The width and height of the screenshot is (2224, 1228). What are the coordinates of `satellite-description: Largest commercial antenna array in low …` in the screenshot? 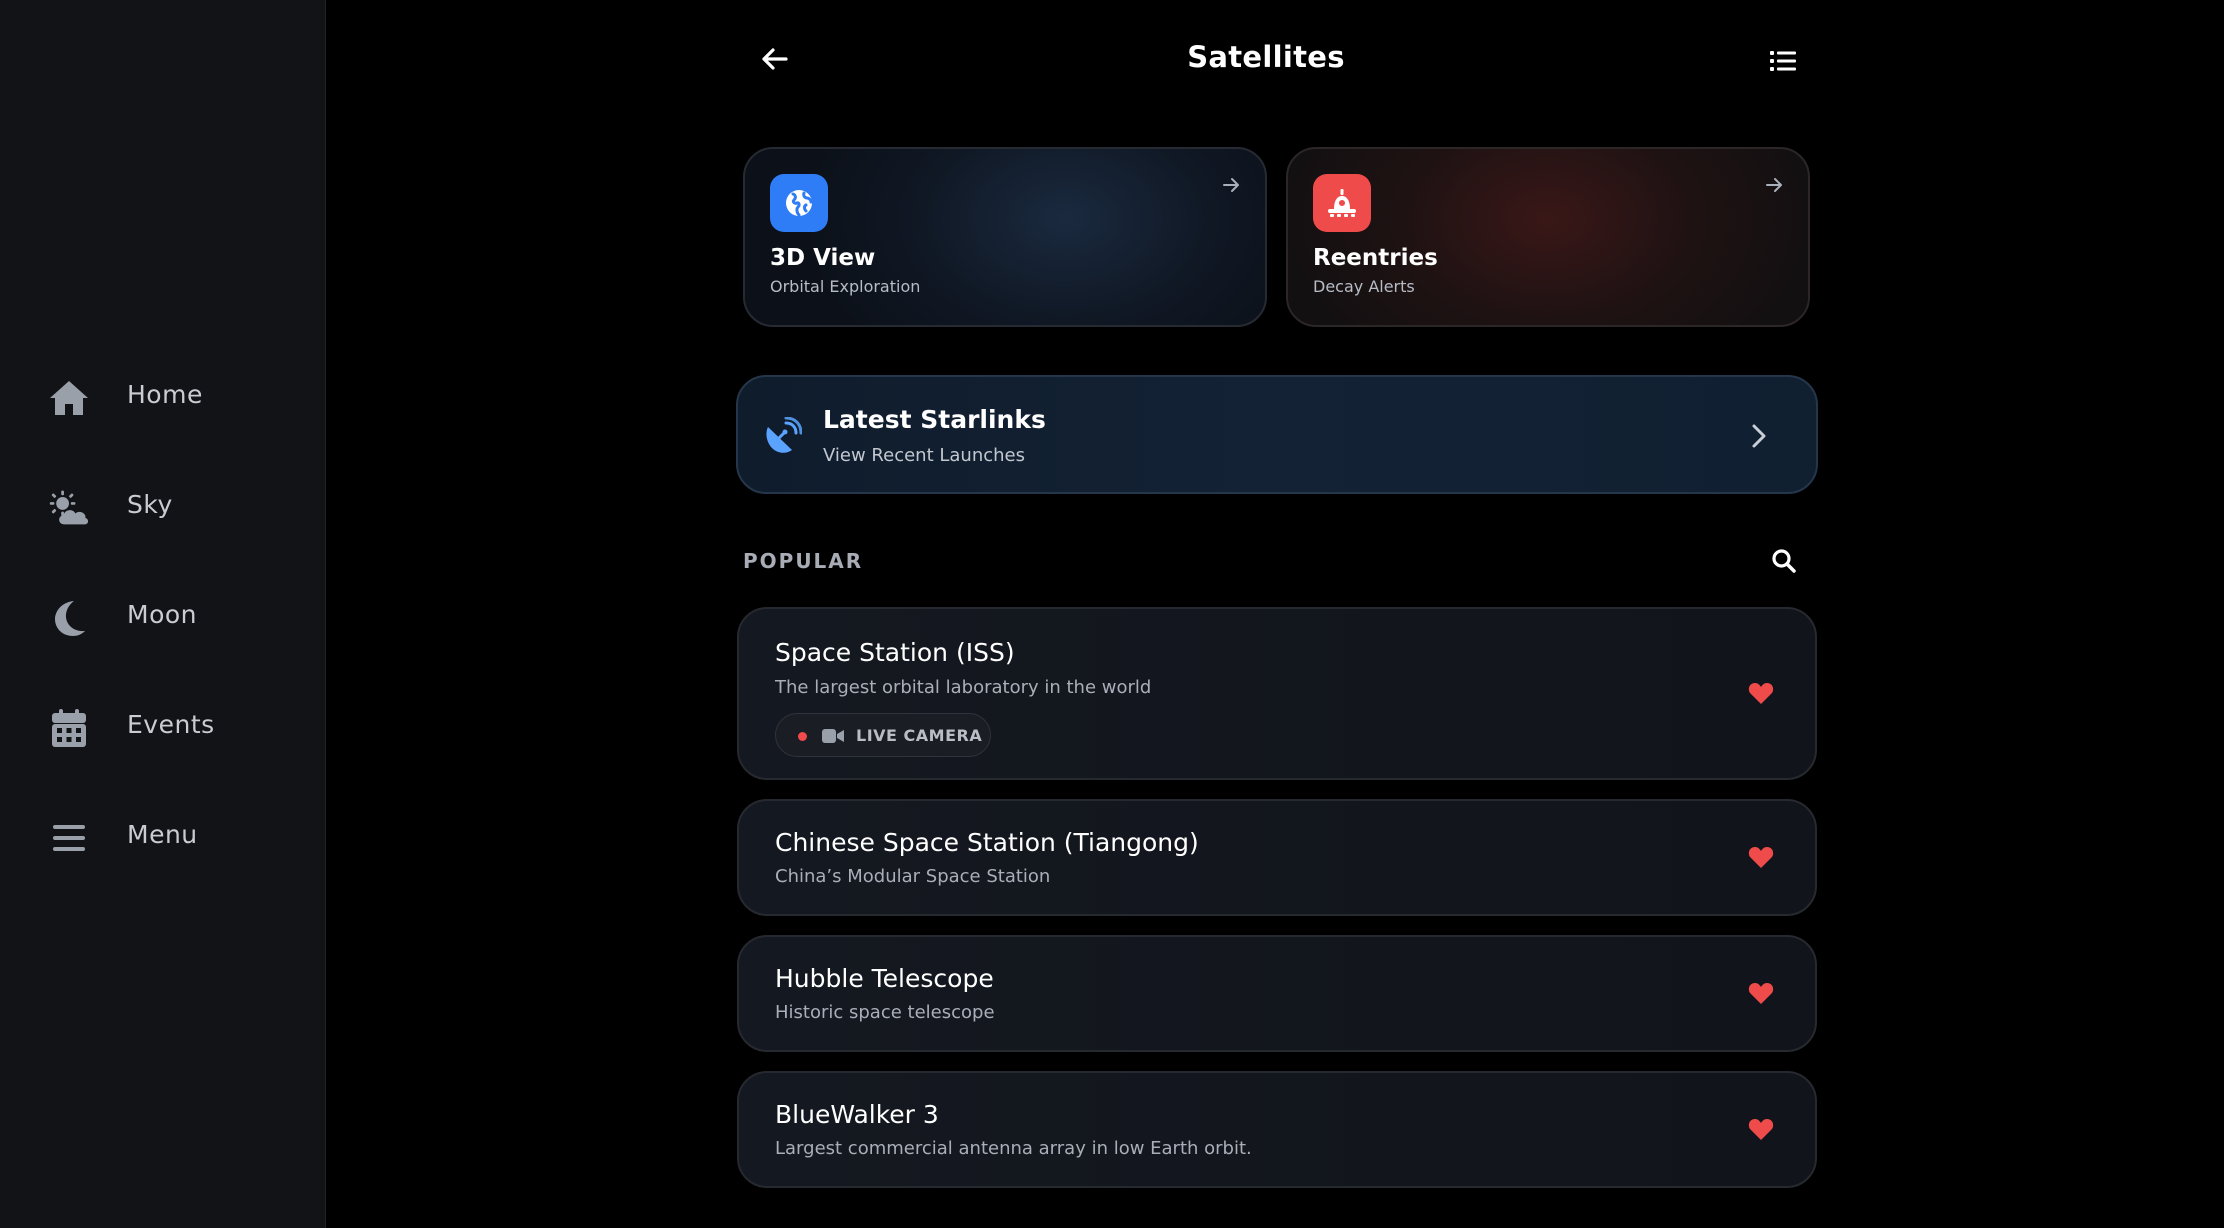 It's located at (1013, 1148).